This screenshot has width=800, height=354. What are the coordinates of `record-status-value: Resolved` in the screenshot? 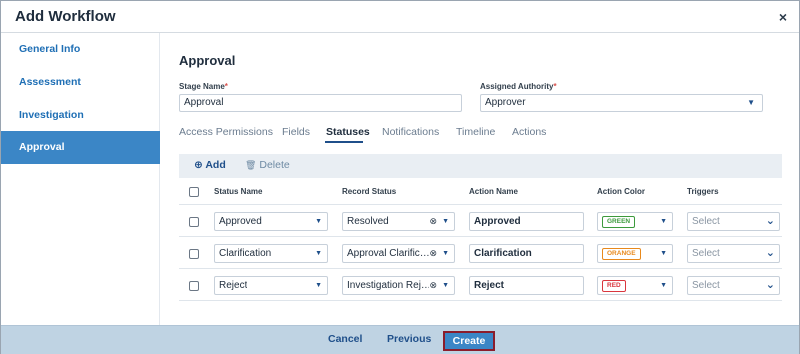 It's located at (368, 221).